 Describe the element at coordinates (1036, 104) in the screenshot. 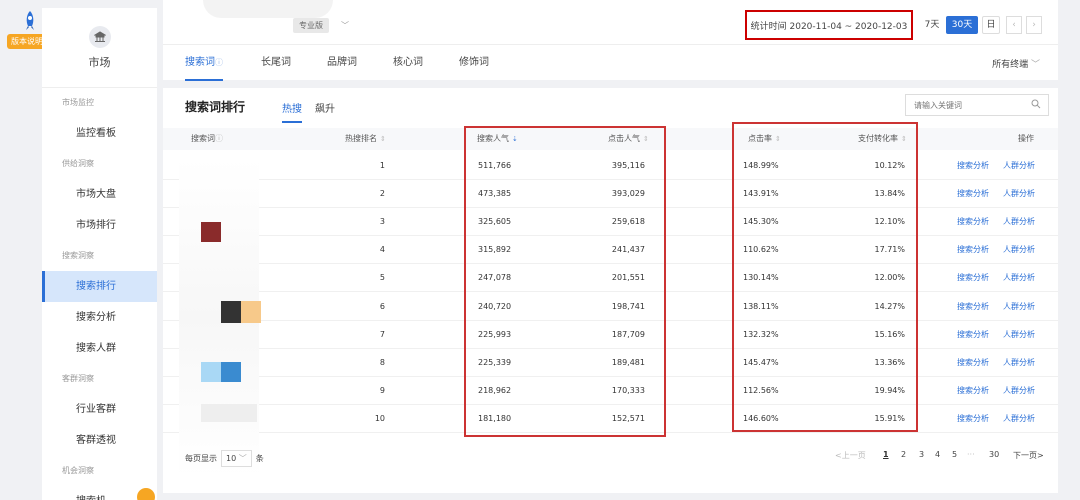

I see `search-icon` at that location.